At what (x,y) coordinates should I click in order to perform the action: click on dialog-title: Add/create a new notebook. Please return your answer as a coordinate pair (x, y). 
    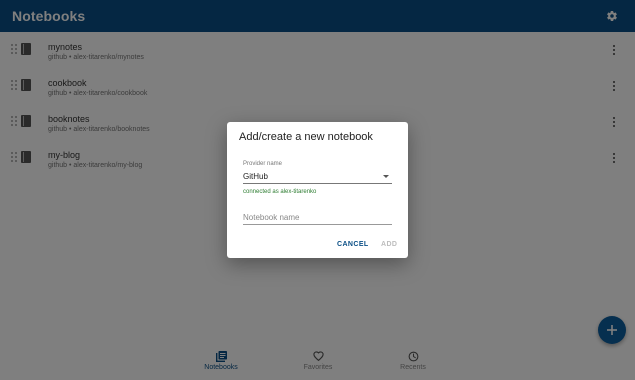
    Looking at the image, I should click on (306, 137).